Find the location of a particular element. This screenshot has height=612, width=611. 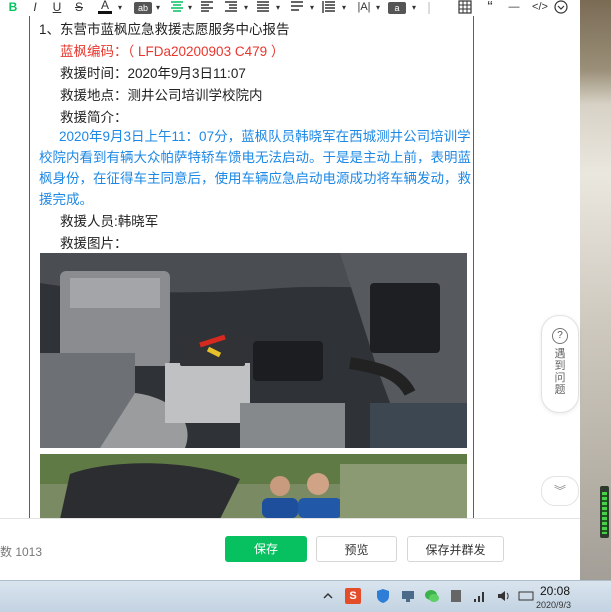

flag-icon is located at coordinates (456, 596).